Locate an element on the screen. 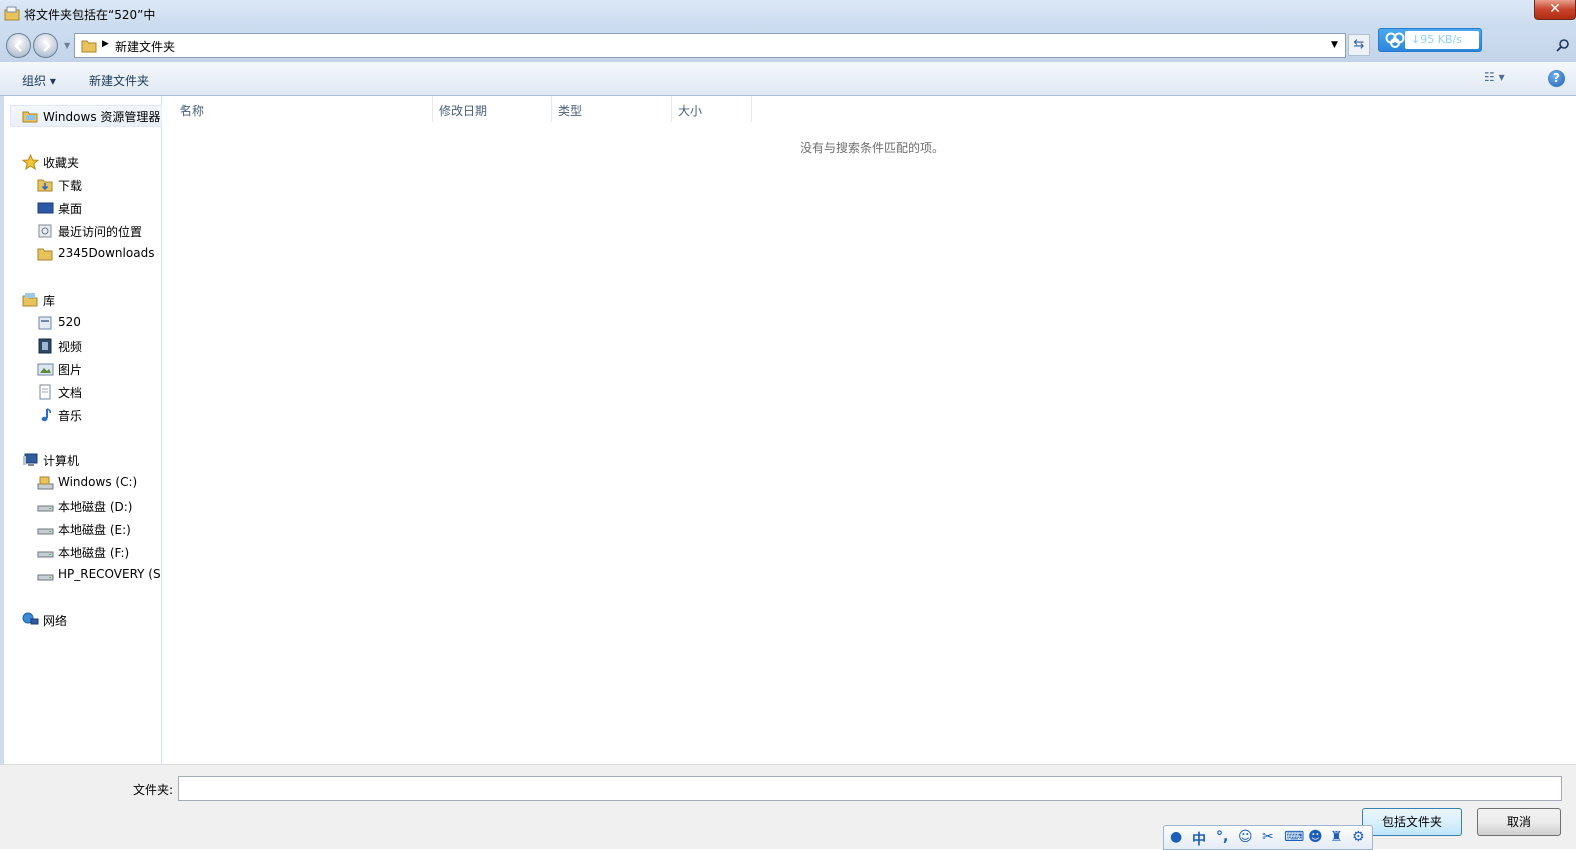 The height and width of the screenshot is (850, 1576). ime-logo-icon: ● is located at coordinates (1176, 837).